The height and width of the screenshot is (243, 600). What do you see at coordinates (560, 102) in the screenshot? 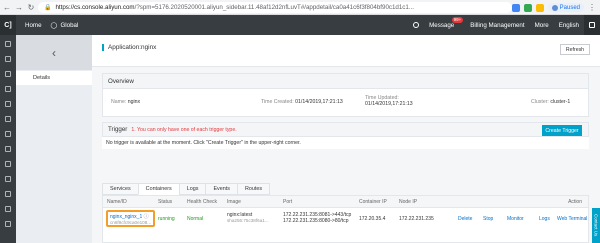
I see `cluster-value: cluster-1` at bounding box center [560, 102].